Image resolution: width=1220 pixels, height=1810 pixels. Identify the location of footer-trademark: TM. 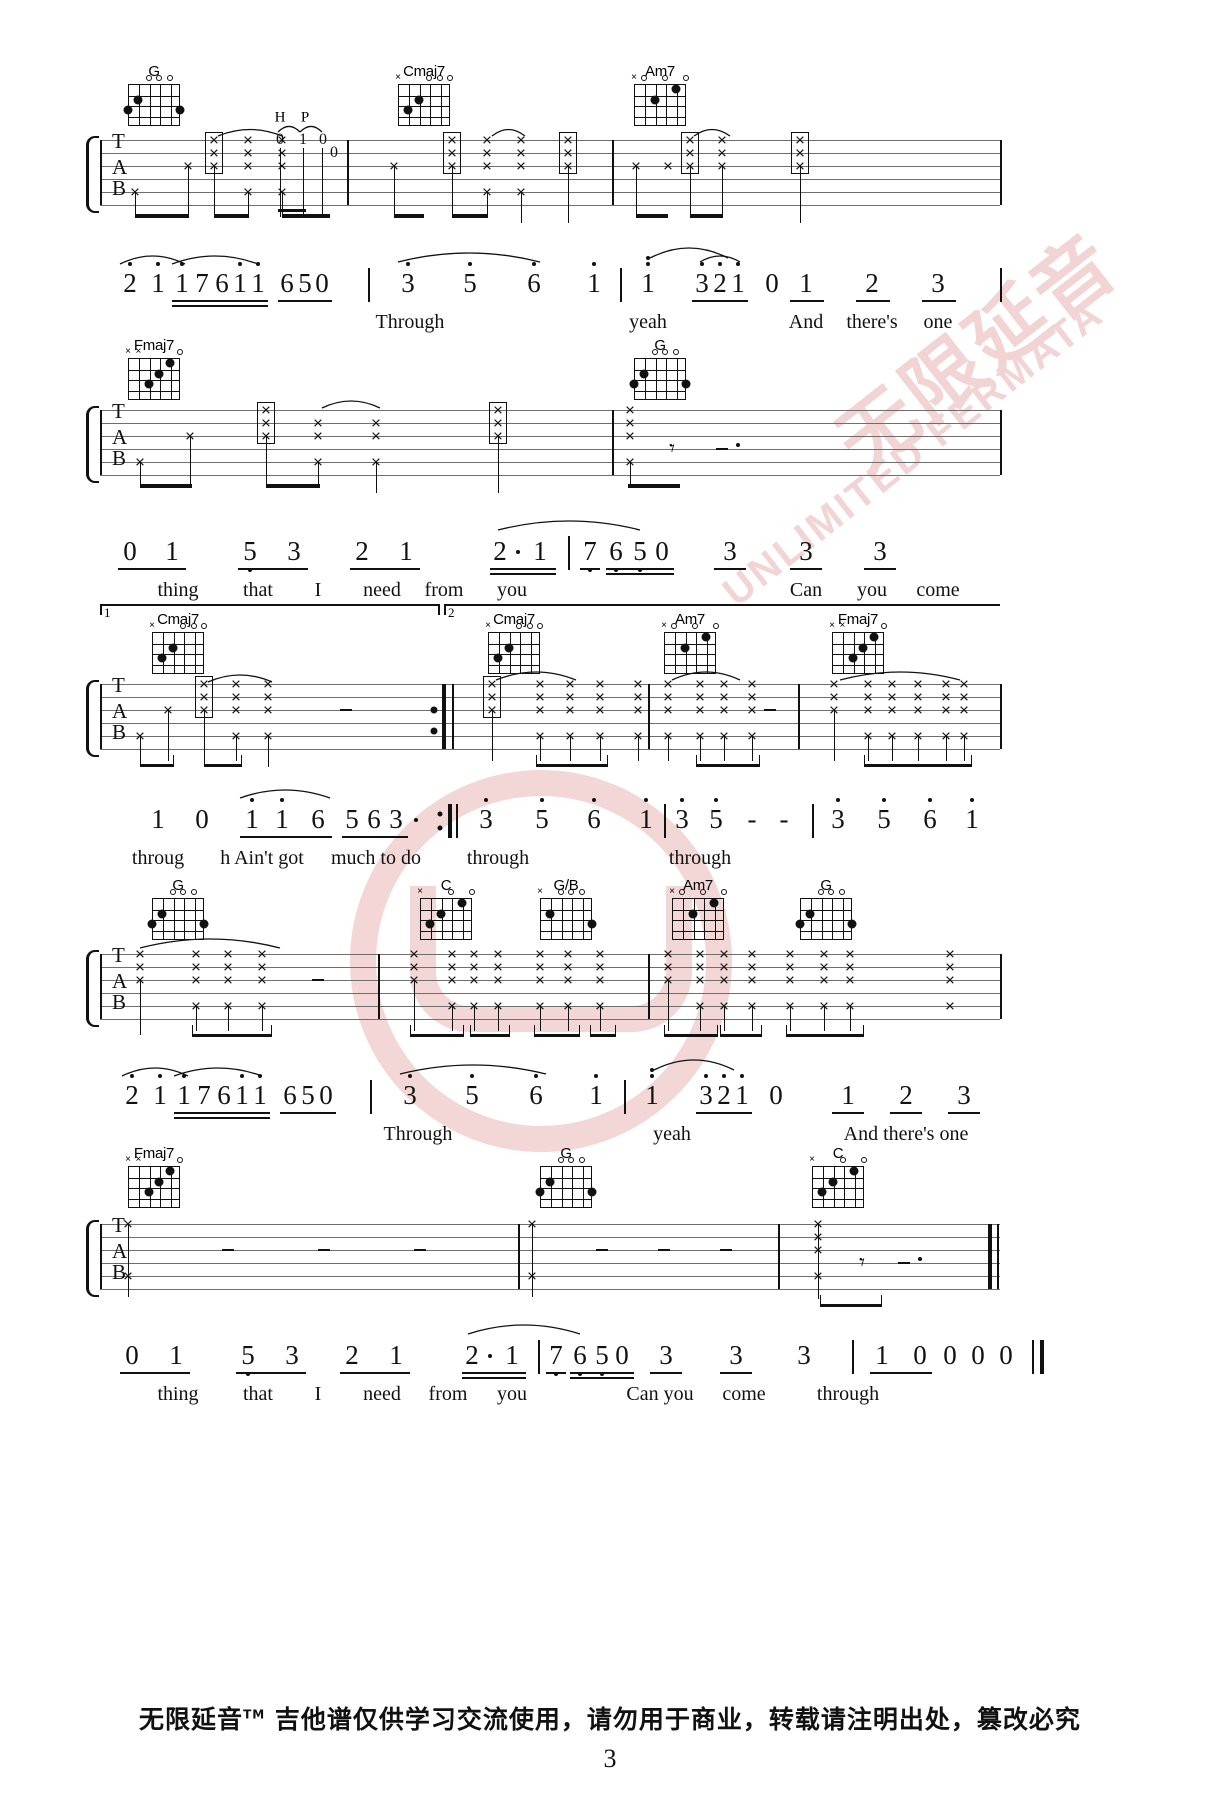
(254, 1714).